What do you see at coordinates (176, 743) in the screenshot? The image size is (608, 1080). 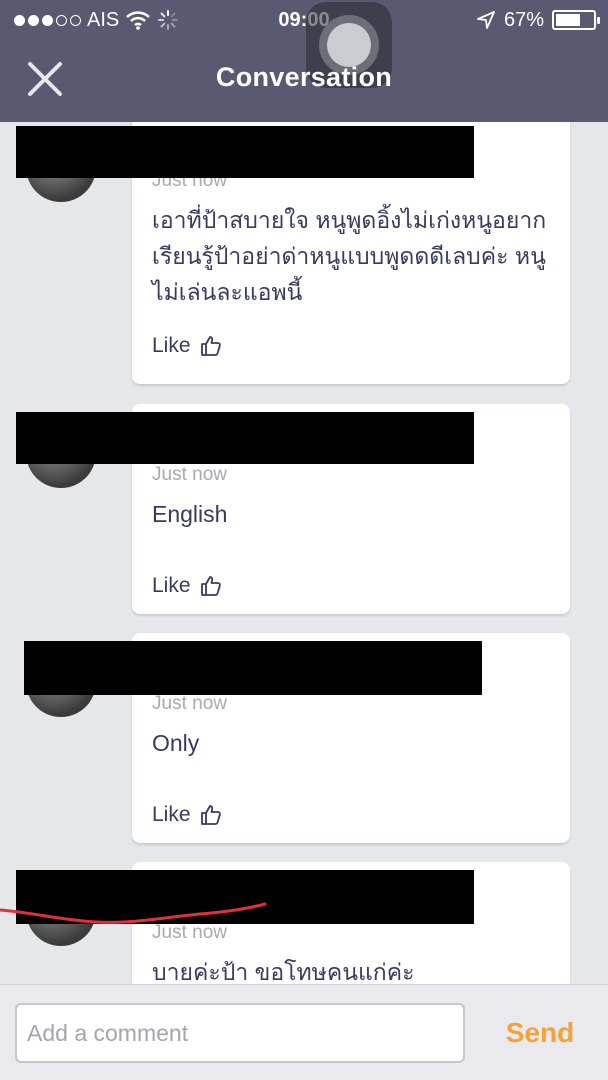 I see `comment-text: Only` at bounding box center [176, 743].